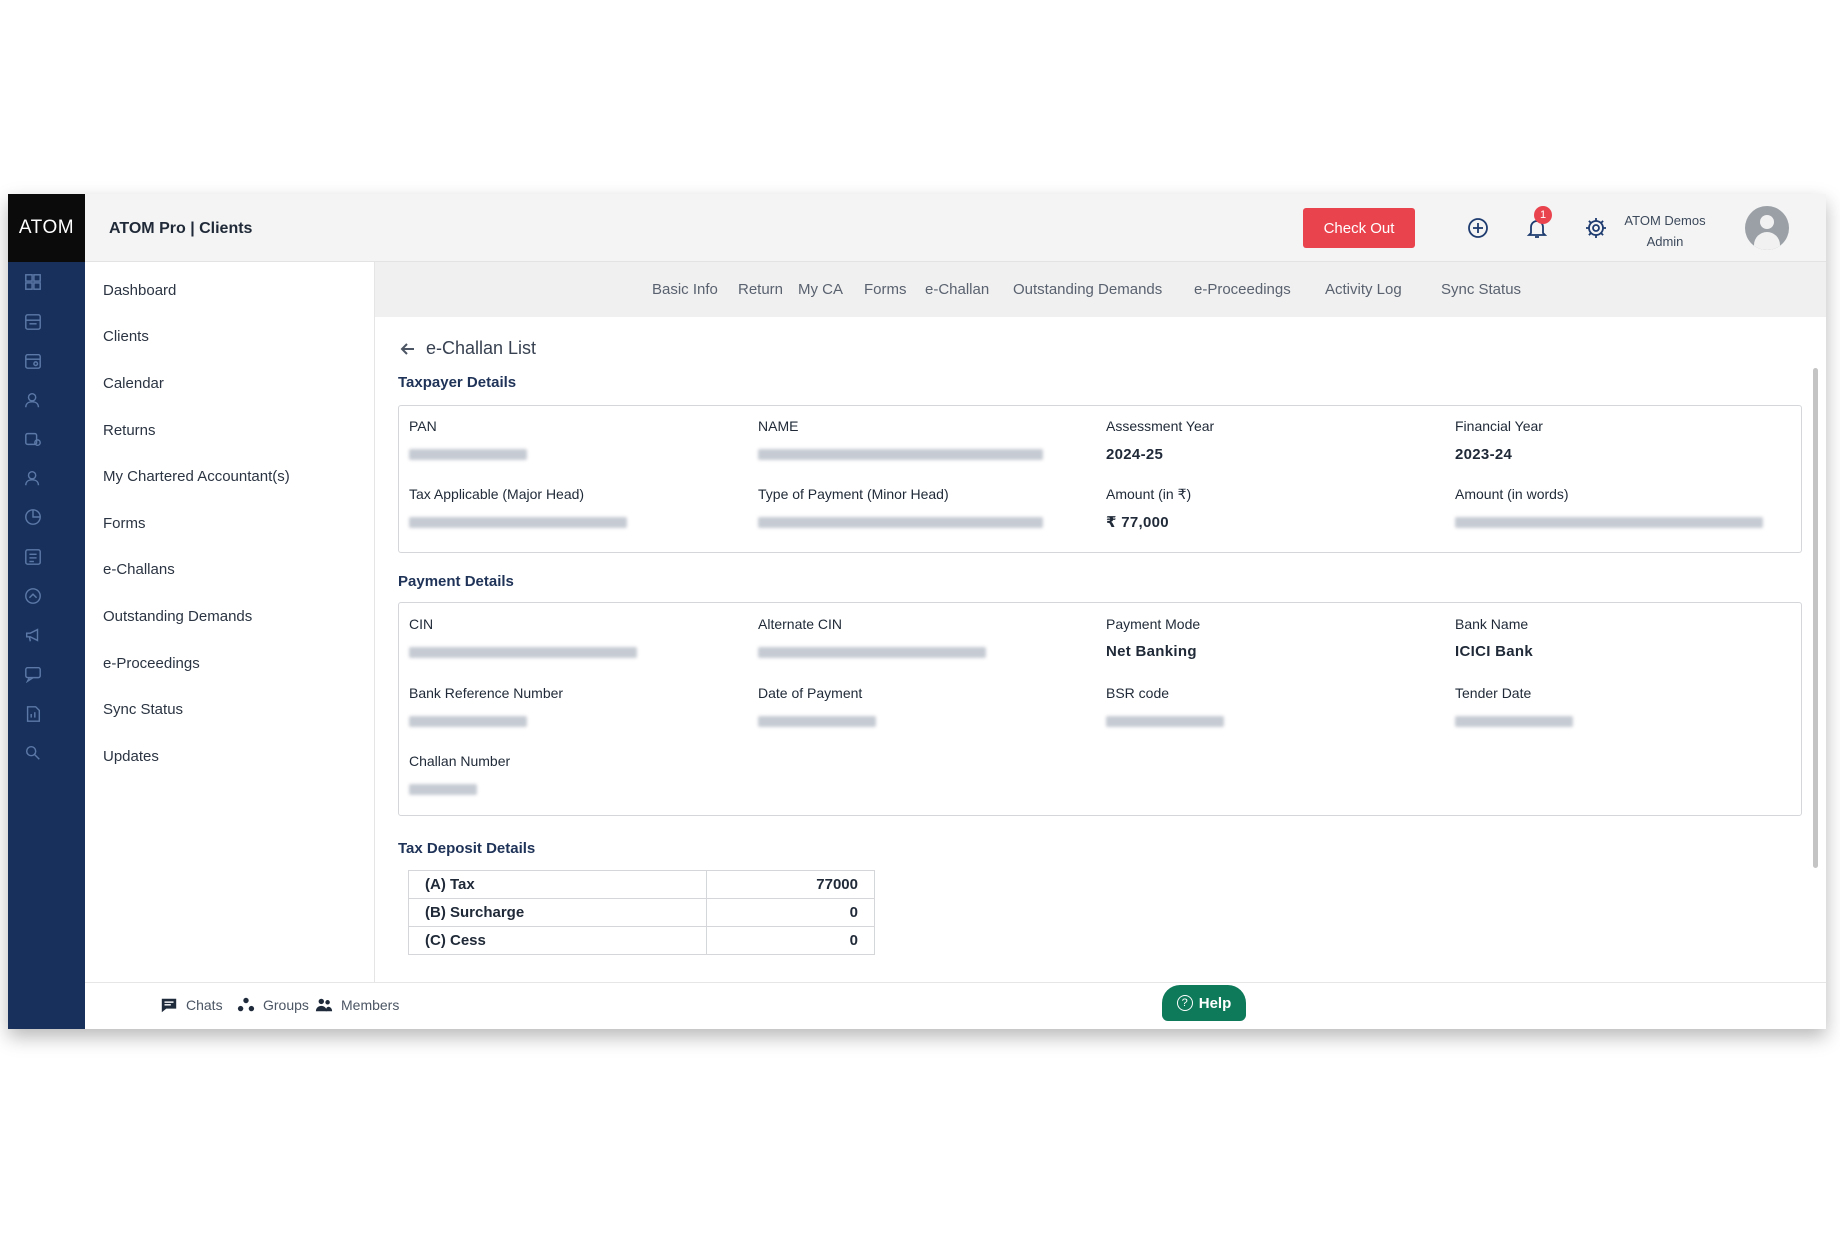  What do you see at coordinates (810, 693) in the screenshot?
I see `date-of-payment-label: Date of Payment` at bounding box center [810, 693].